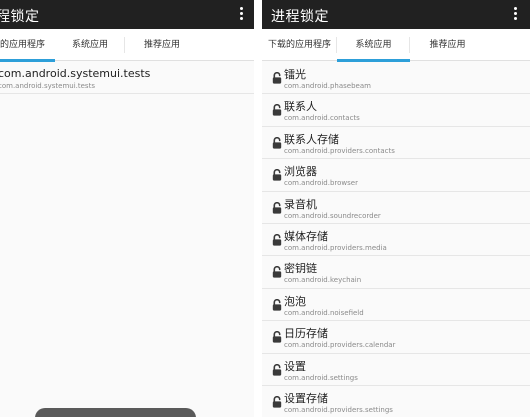  Describe the element at coordinates (396, 143) in the screenshot. I see `list-item: 联系人存储 com.android.providers.contacts` at that location.